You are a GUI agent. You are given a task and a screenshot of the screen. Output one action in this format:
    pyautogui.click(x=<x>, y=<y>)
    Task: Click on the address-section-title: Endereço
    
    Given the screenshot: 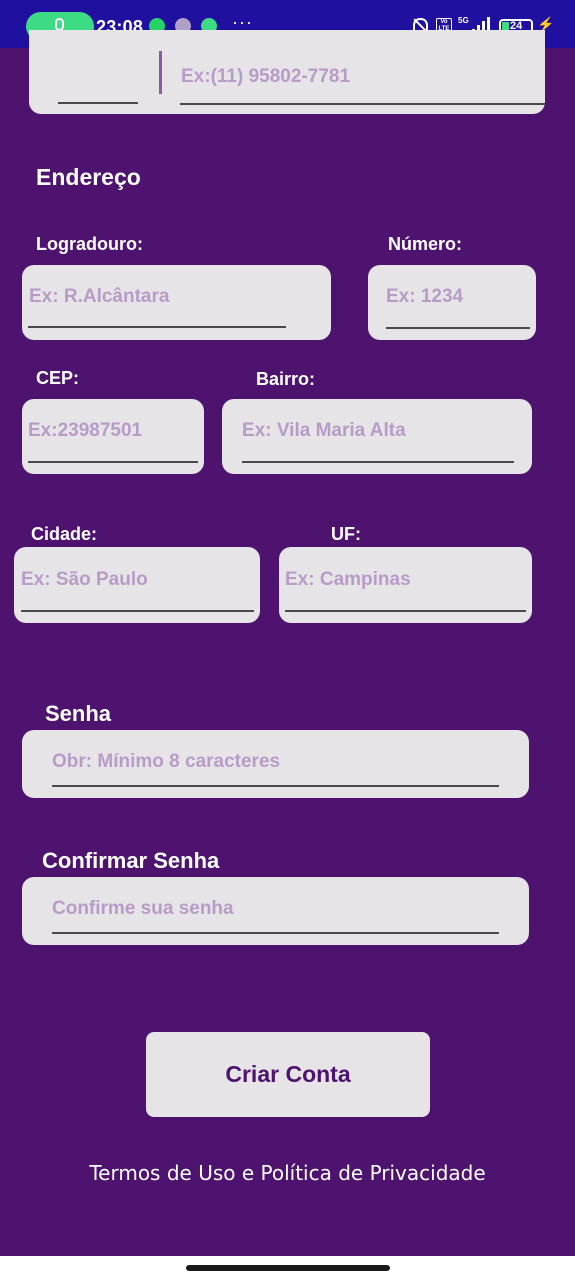 What is the action you would take?
    pyautogui.click(x=88, y=177)
    